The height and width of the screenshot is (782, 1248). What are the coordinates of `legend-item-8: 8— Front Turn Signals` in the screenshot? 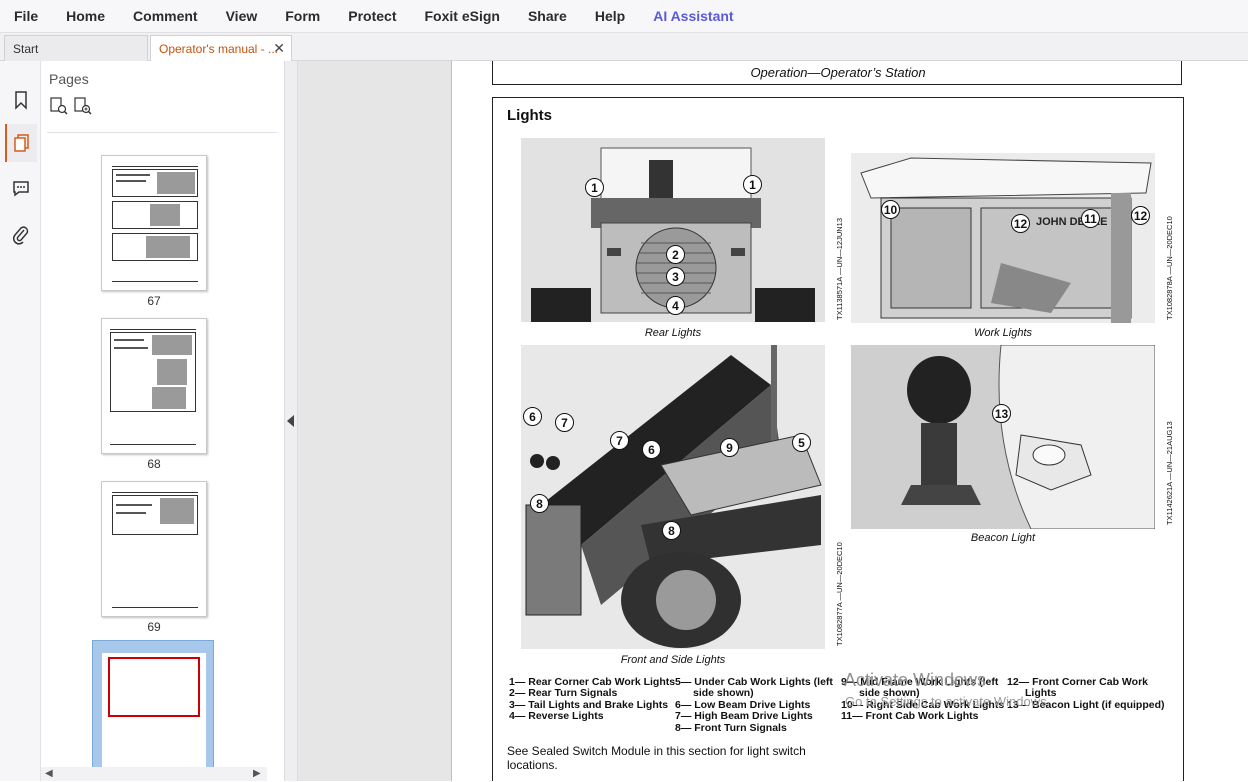 It's located at (731, 727).